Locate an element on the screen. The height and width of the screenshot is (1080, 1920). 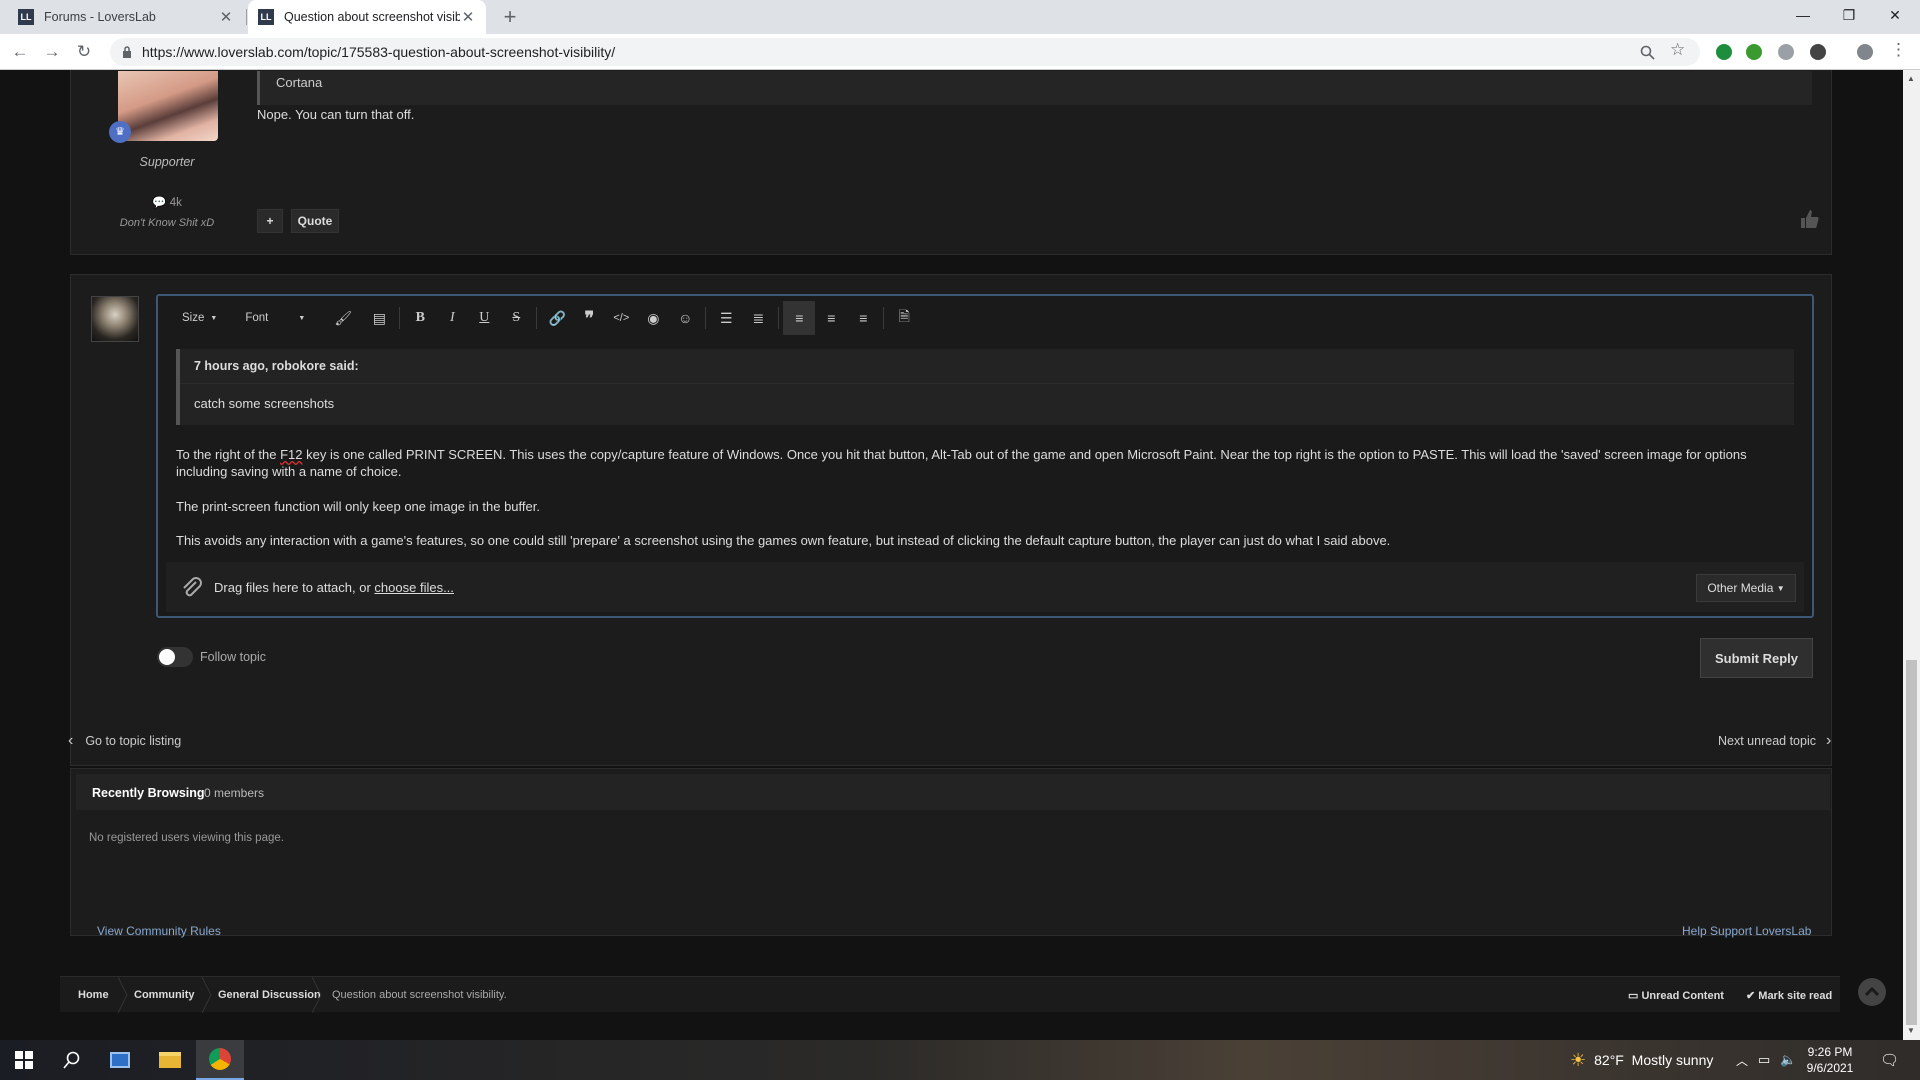
code-icon: </> is located at coordinates (621, 318).